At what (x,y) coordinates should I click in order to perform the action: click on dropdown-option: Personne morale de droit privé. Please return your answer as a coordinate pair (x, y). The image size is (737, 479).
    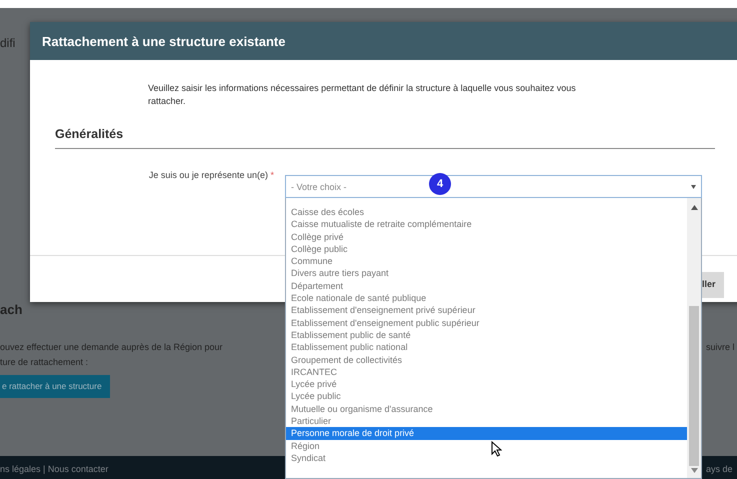
    Looking at the image, I should click on (487, 433).